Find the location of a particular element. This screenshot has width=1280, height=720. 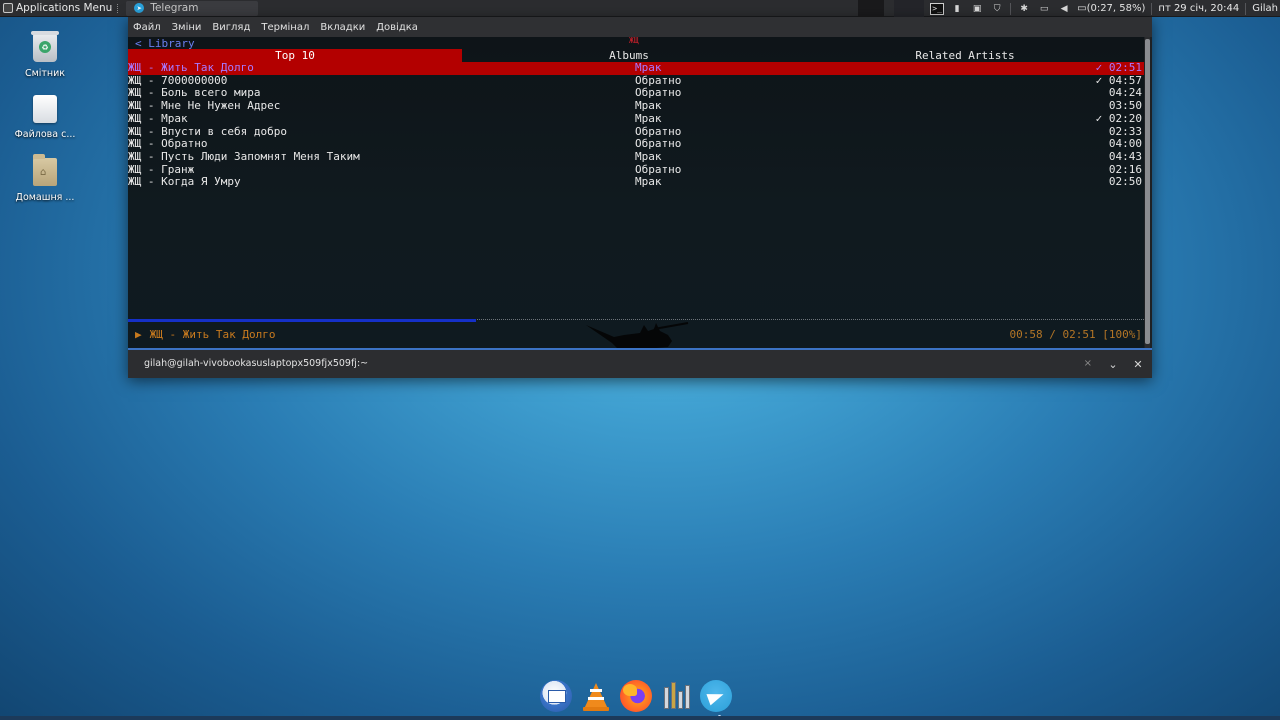

track-row: ЖЩ - Жить Так Долго Мрак ✓ 02:51 is located at coordinates (636, 68).